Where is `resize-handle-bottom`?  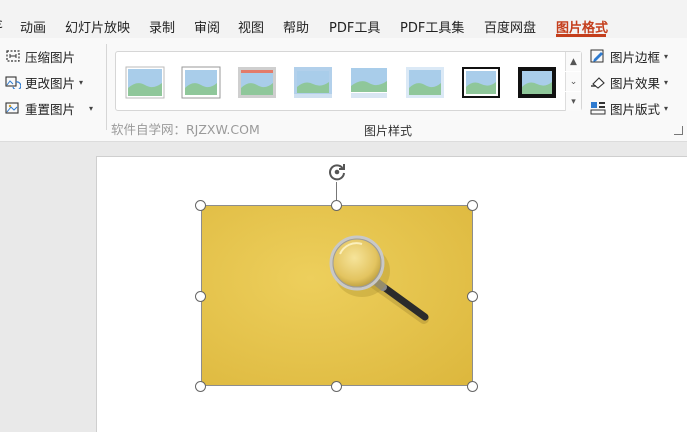 resize-handle-bottom is located at coordinates (336, 386).